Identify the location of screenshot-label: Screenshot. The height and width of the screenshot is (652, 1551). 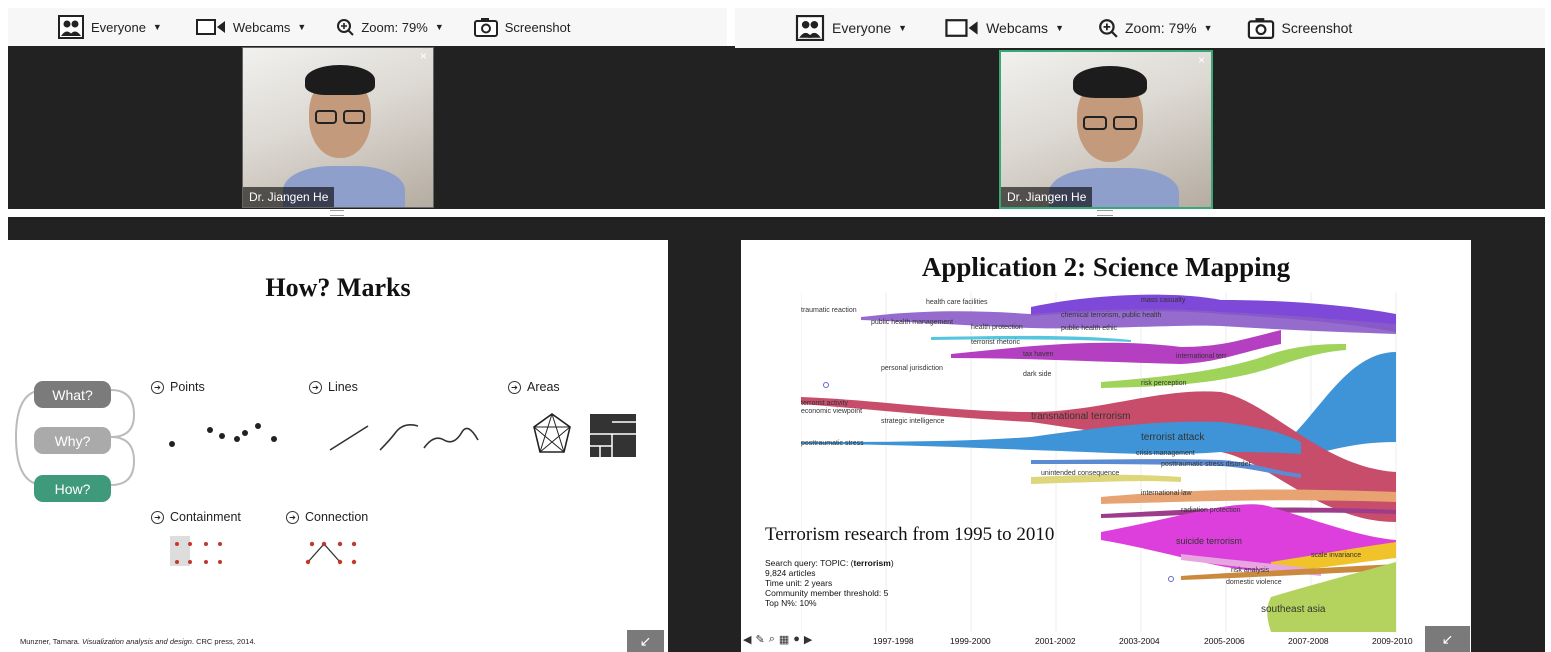
(1317, 28).